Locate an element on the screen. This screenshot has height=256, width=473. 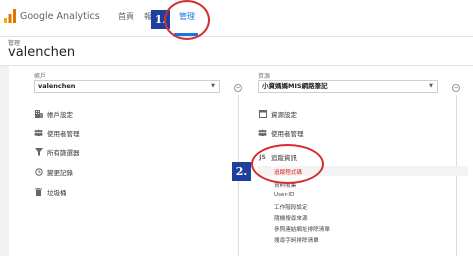
top-bar: Google Analytics 首頁 報表 管理 is located at coordinates (236, 18).